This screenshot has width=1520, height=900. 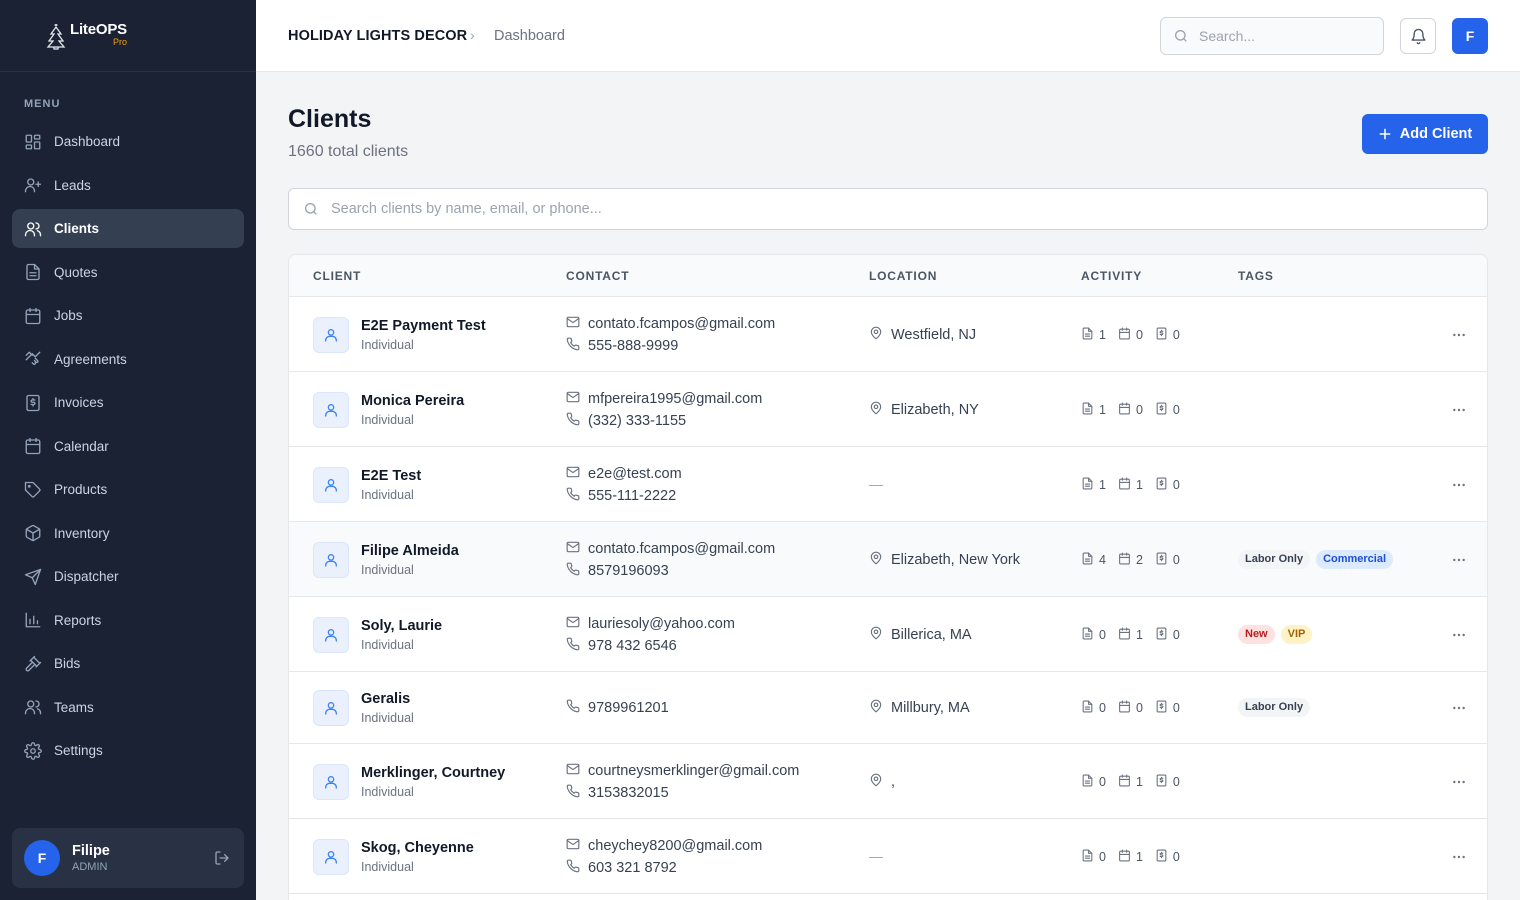 What do you see at coordinates (331, 781) in the screenshot?
I see `client-avatar-icon` at bounding box center [331, 781].